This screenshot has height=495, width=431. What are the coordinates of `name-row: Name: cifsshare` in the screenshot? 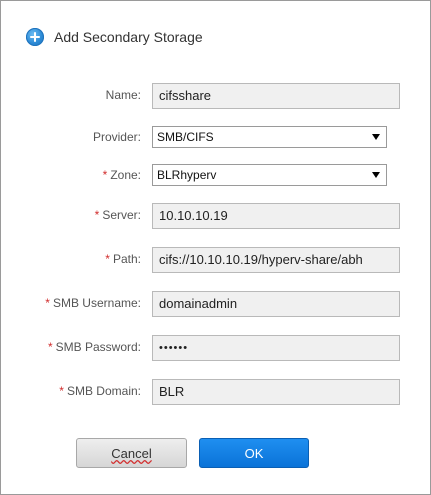 It's located at (215, 96).